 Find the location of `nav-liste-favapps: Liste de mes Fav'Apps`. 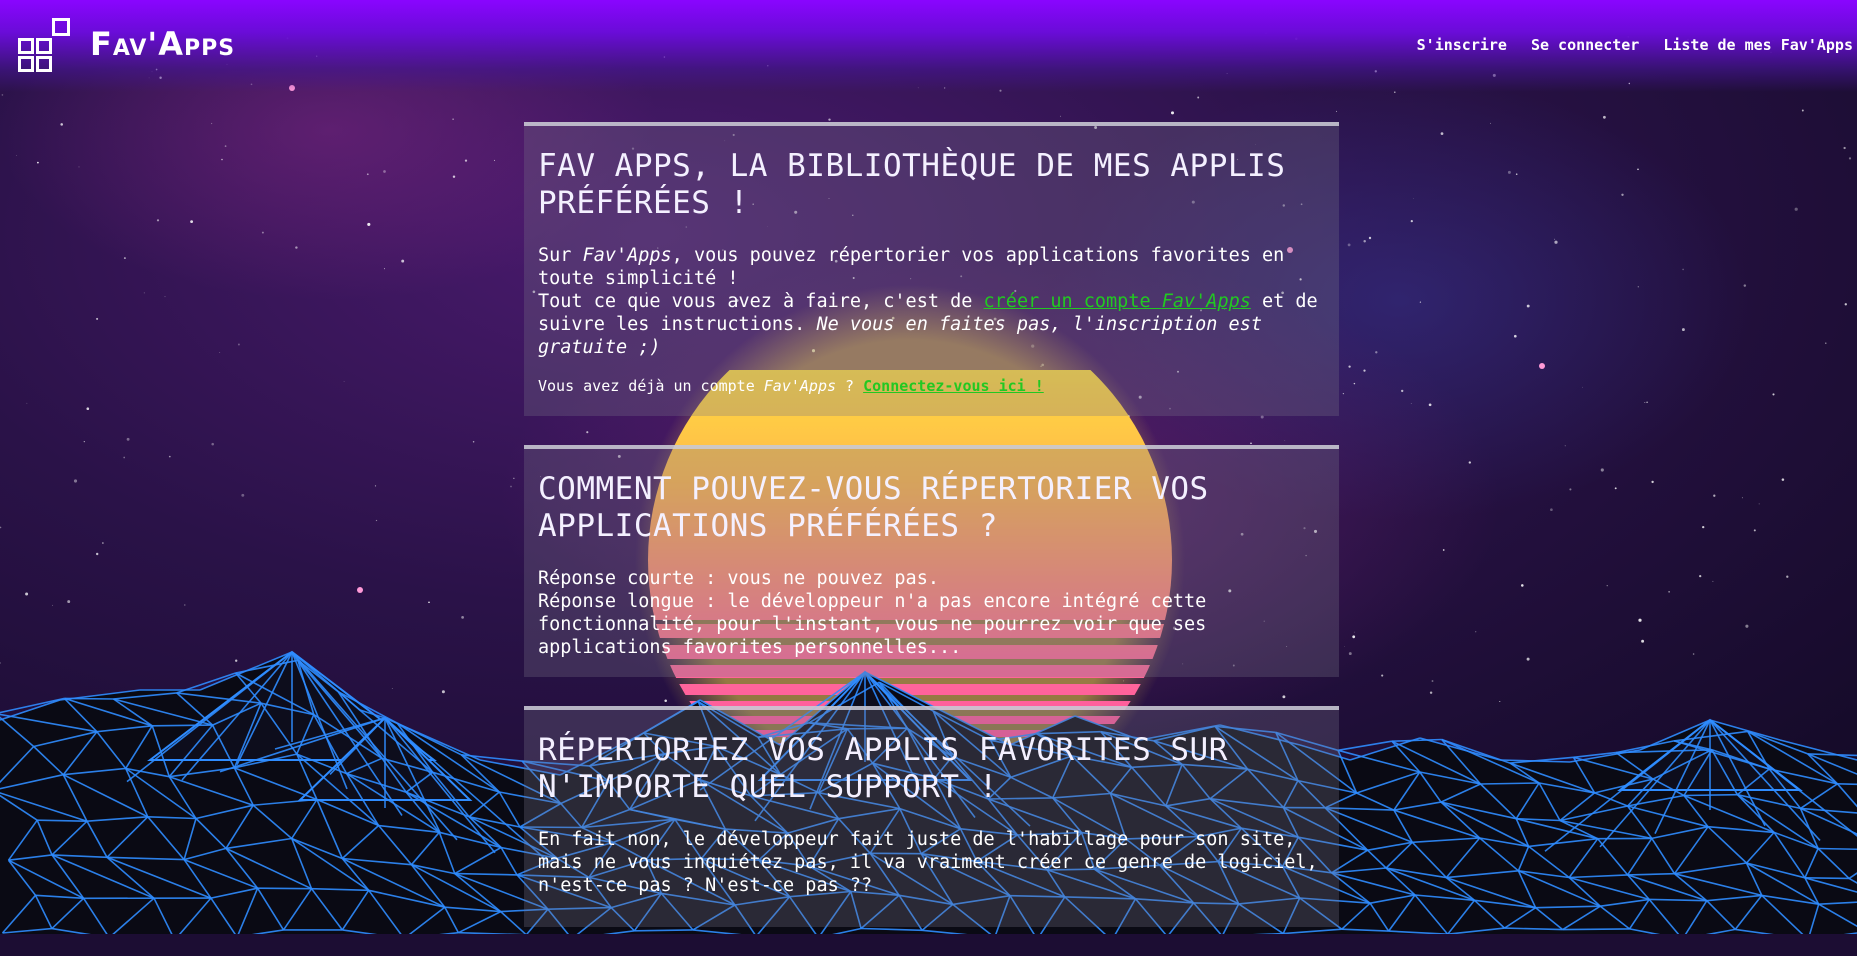

nav-liste-favapps: Liste de mes Fav'Apps is located at coordinates (1758, 45).